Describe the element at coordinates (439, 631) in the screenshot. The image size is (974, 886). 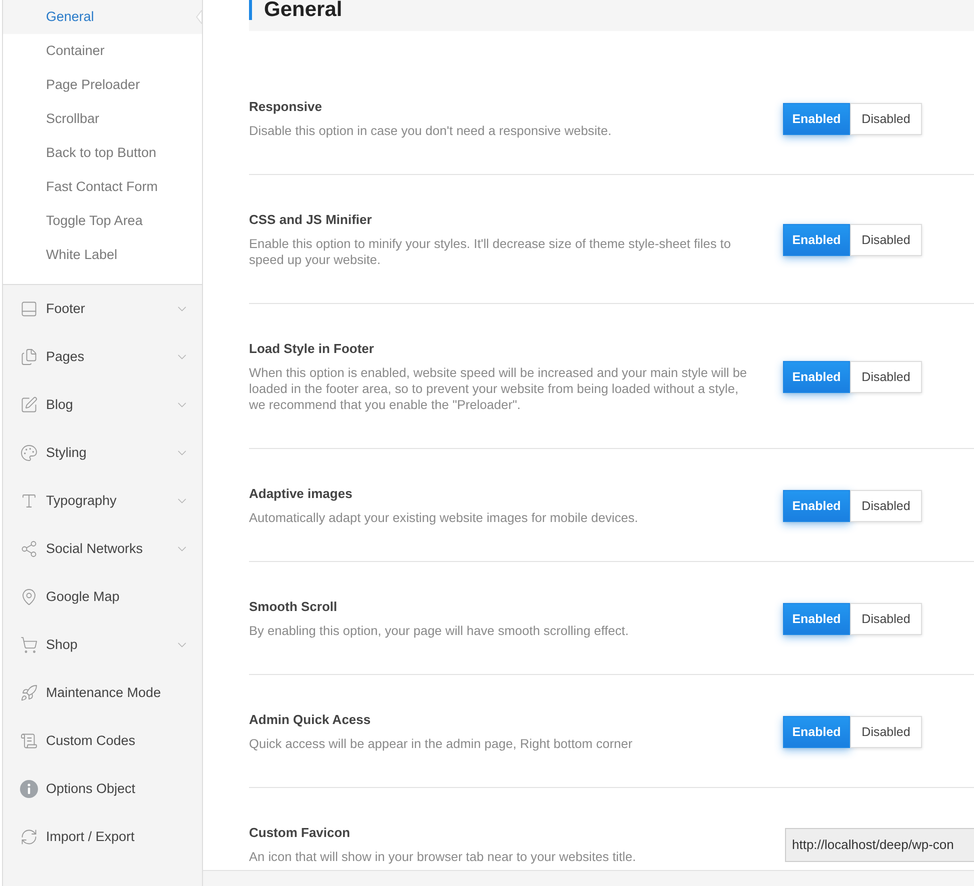
I see `setting-description: By enabling this option, your page will have smooth scrolling effect.` at that location.